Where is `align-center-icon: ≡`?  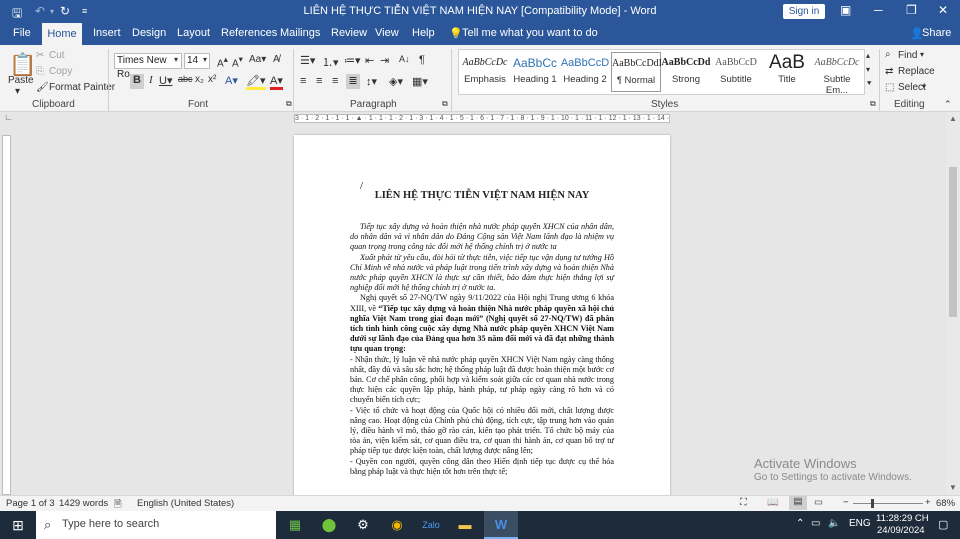
align-center-icon: ≡ is located at coordinates (319, 81).